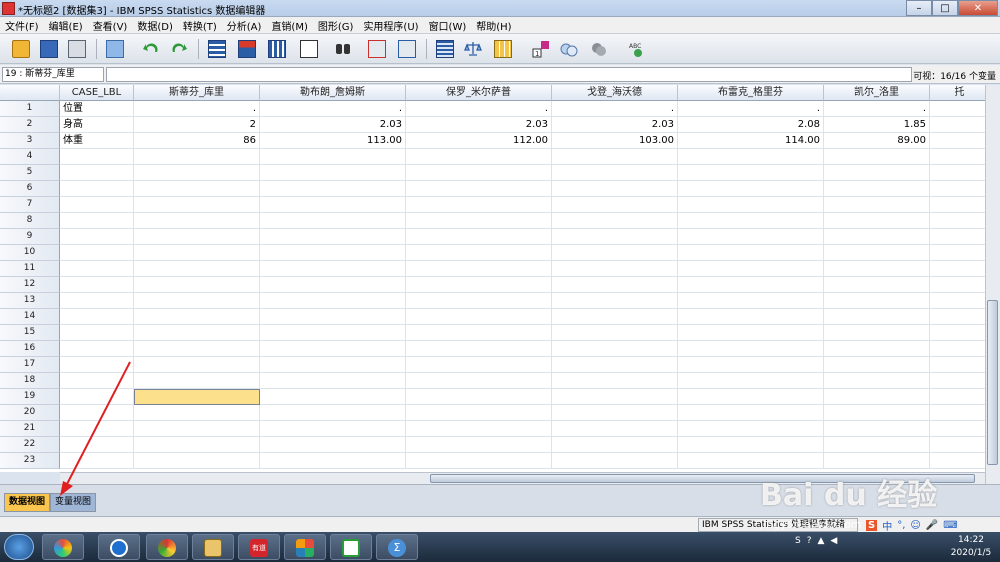  Describe the element at coordinates (992, 284) in the screenshot. I see `vertical-scrollbar` at that location.